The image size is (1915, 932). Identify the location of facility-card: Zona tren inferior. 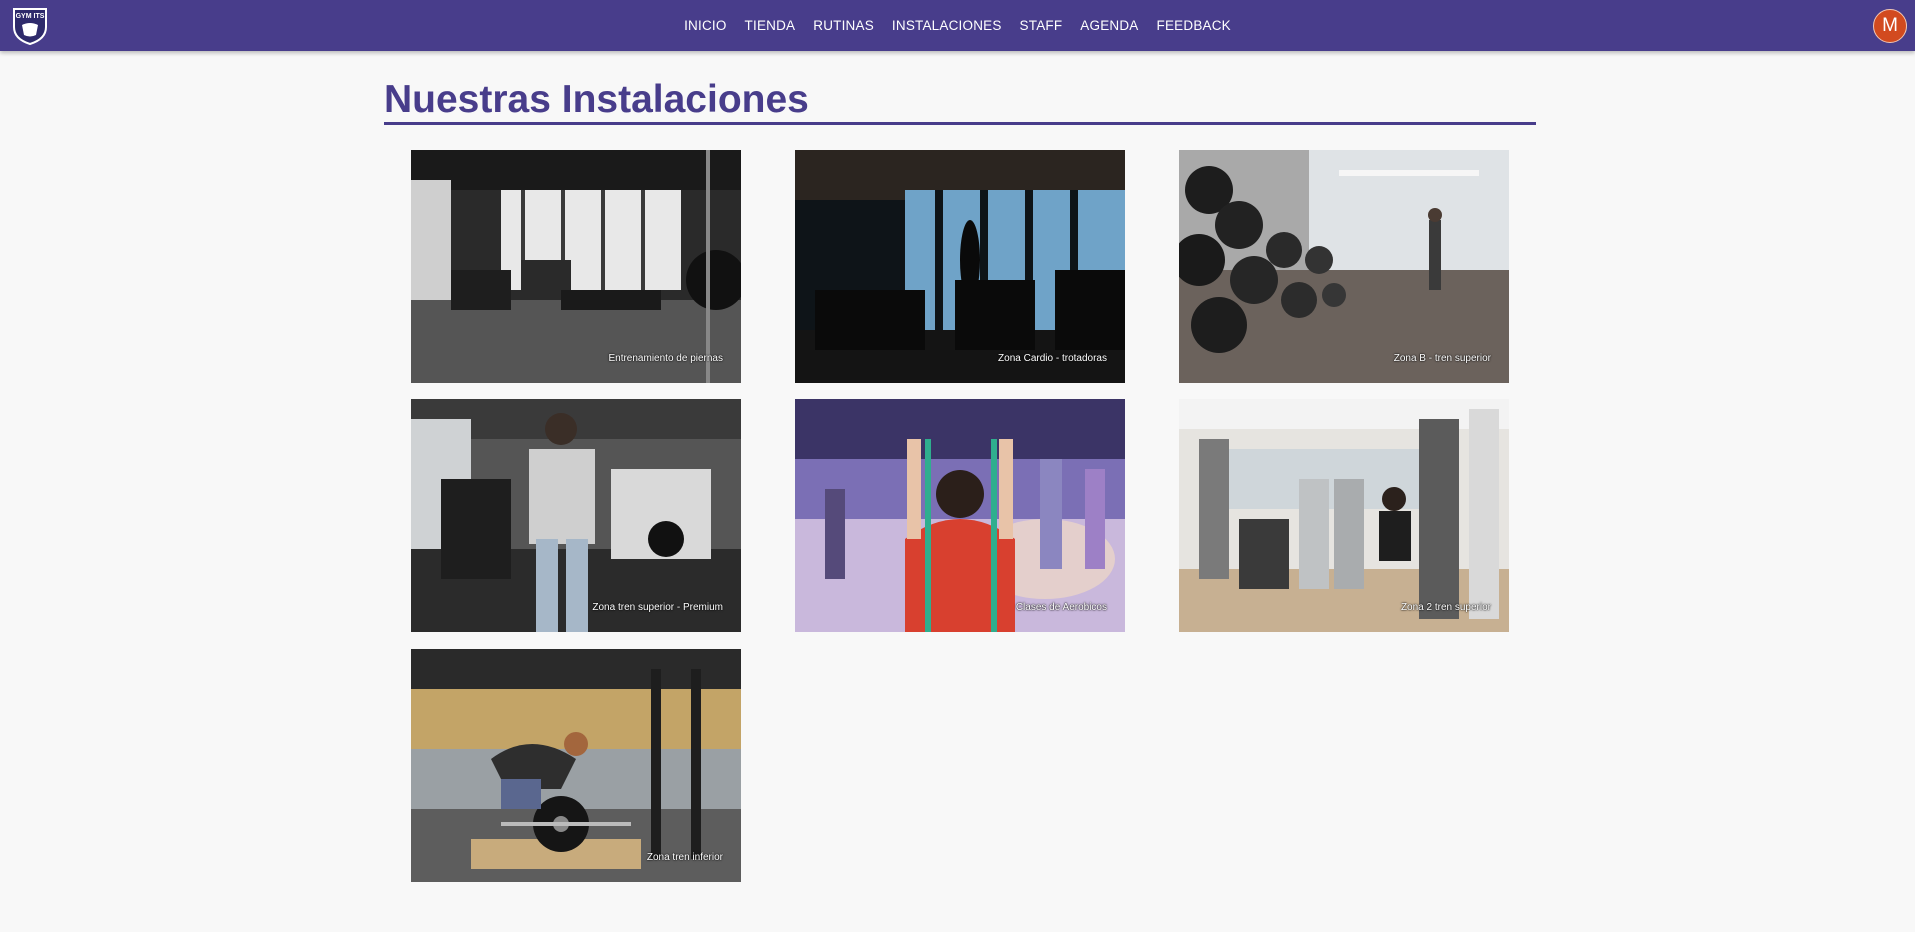
(576, 765).